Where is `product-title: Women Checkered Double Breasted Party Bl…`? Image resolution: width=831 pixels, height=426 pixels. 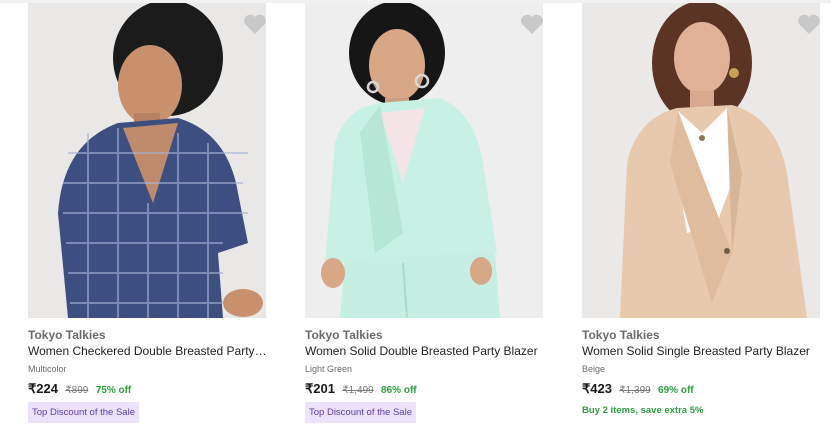
product-title: Women Checkered Double Breasted Party Bl… is located at coordinates (148, 351).